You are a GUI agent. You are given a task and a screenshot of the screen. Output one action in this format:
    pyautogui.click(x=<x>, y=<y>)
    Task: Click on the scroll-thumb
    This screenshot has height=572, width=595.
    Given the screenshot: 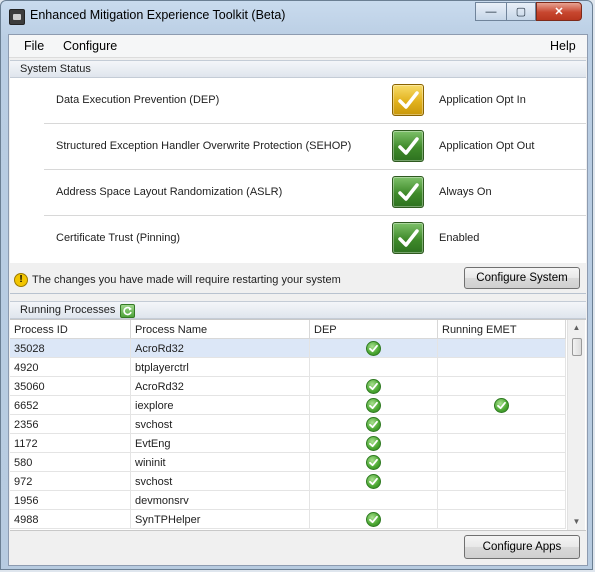 What is the action you would take?
    pyautogui.click(x=577, y=347)
    